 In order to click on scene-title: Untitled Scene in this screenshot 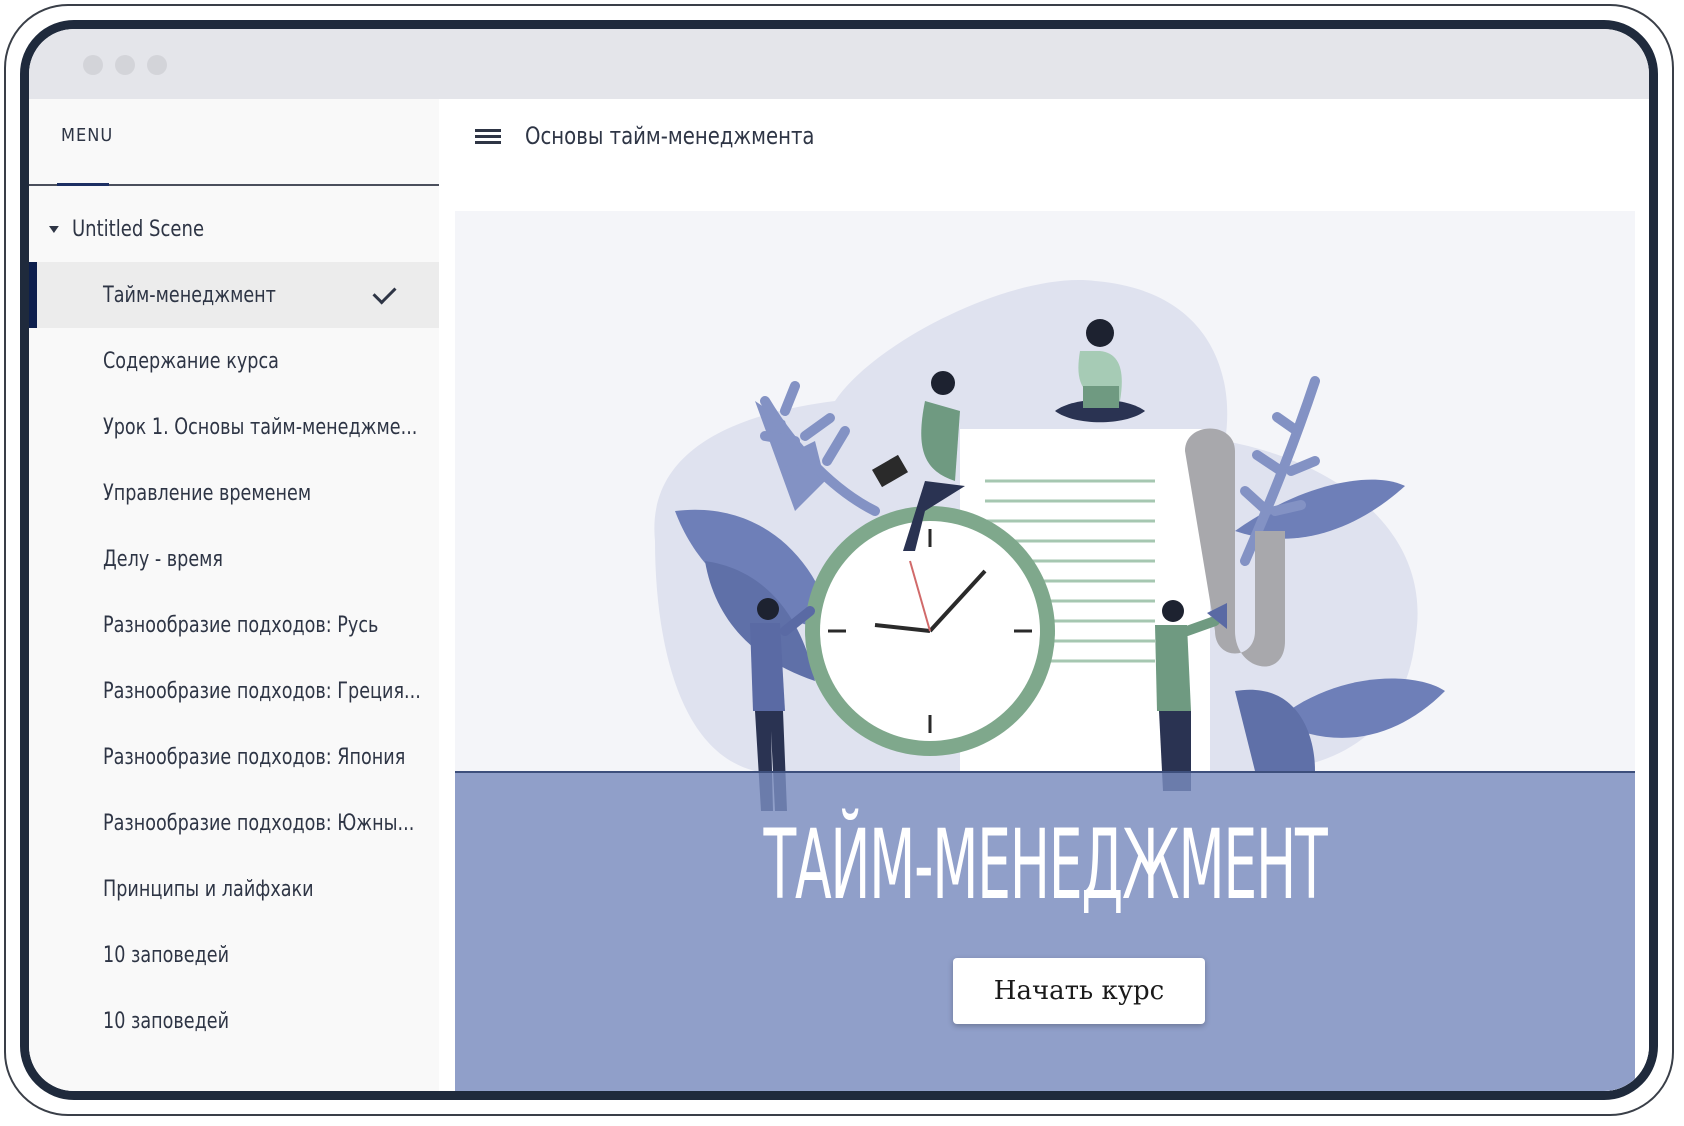, I will do `click(138, 229)`.